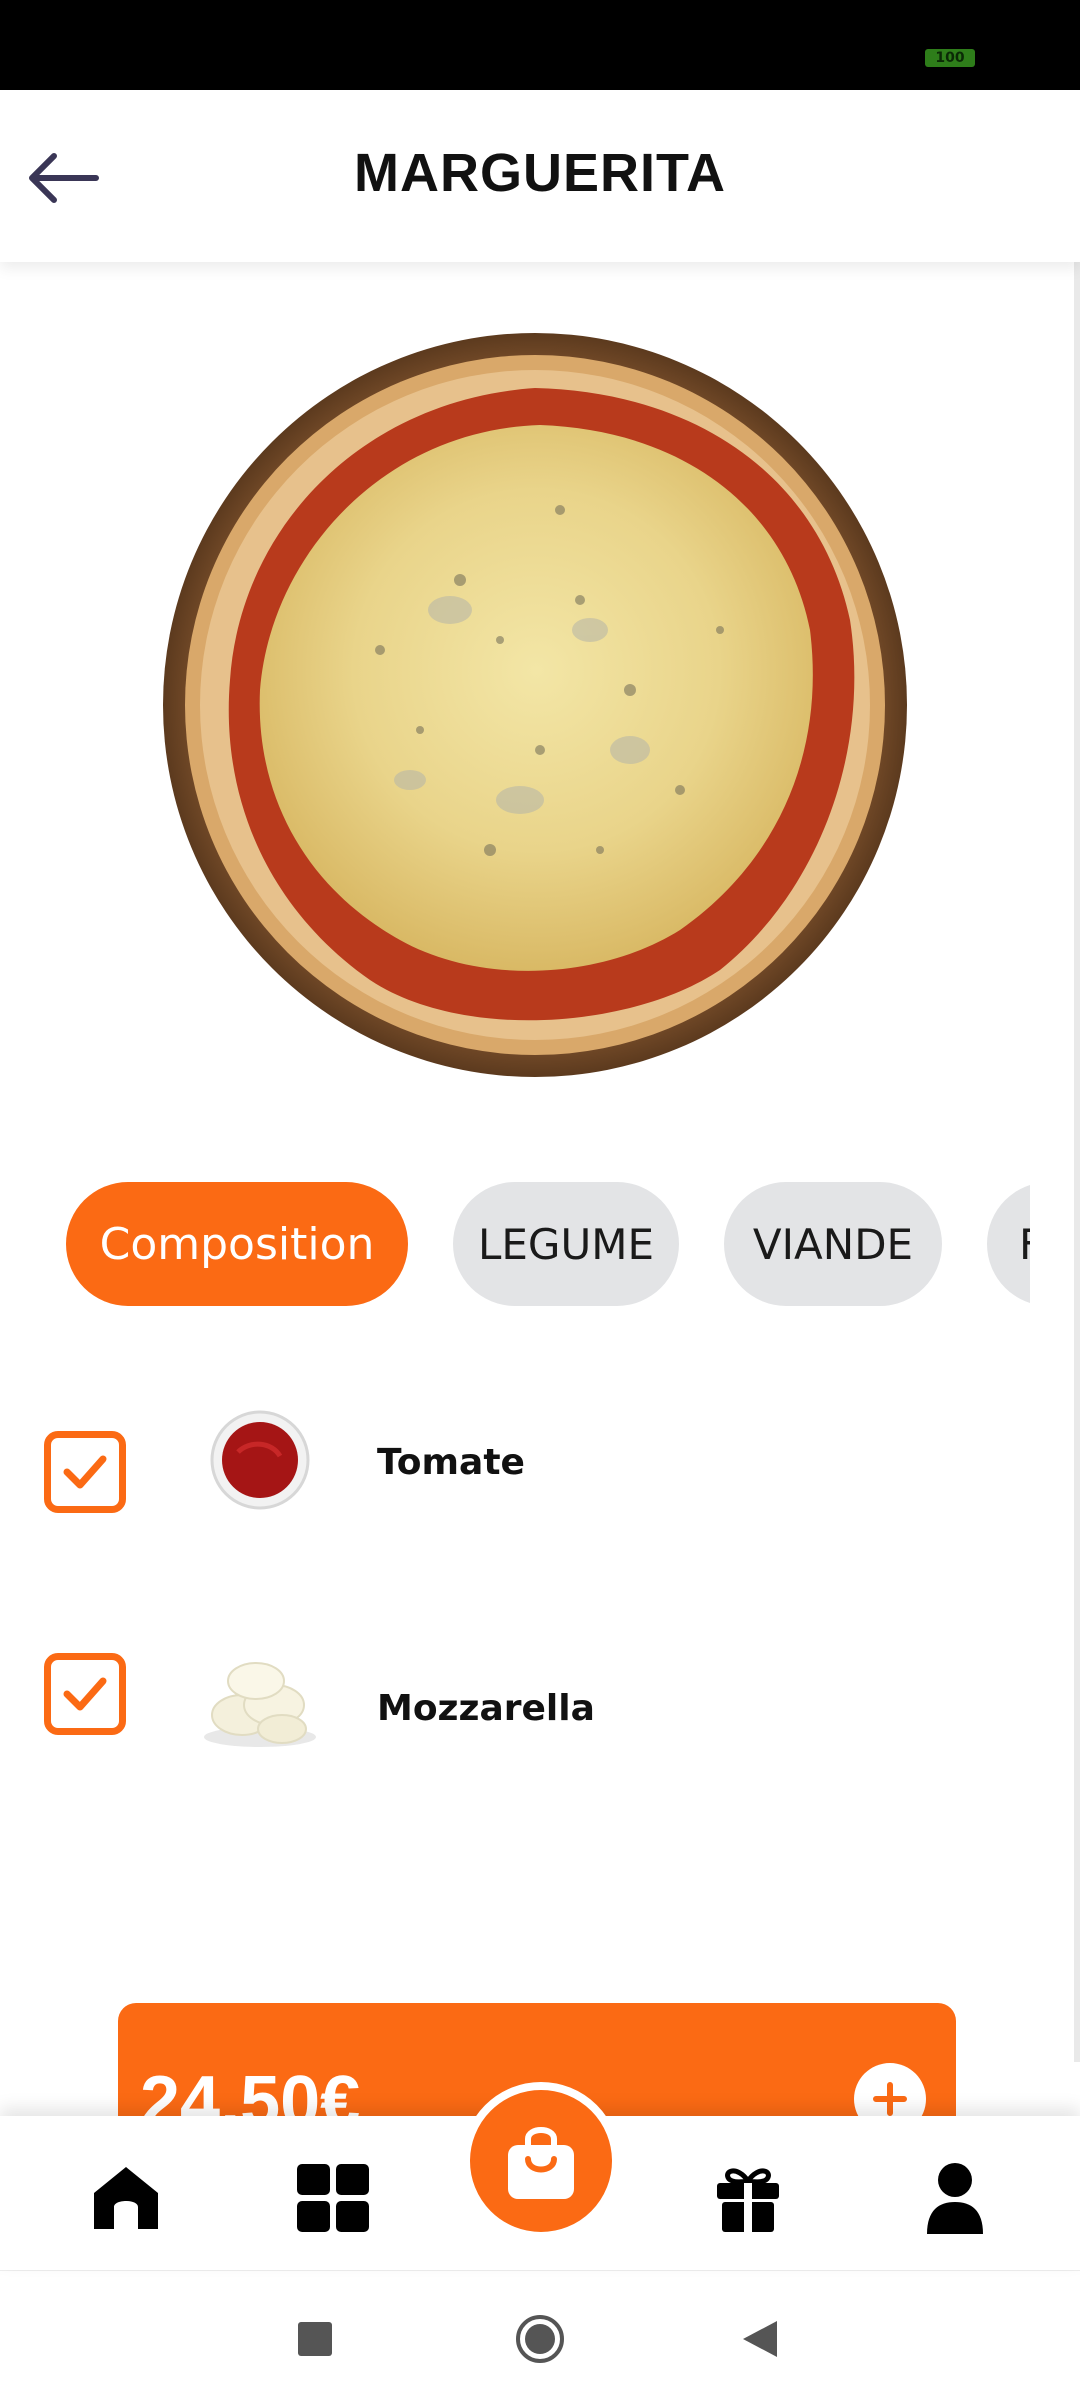 Image resolution: width=1080 pixels, height=2400 pixels. I want to click on recent-apps-button, so click(315, 2339).